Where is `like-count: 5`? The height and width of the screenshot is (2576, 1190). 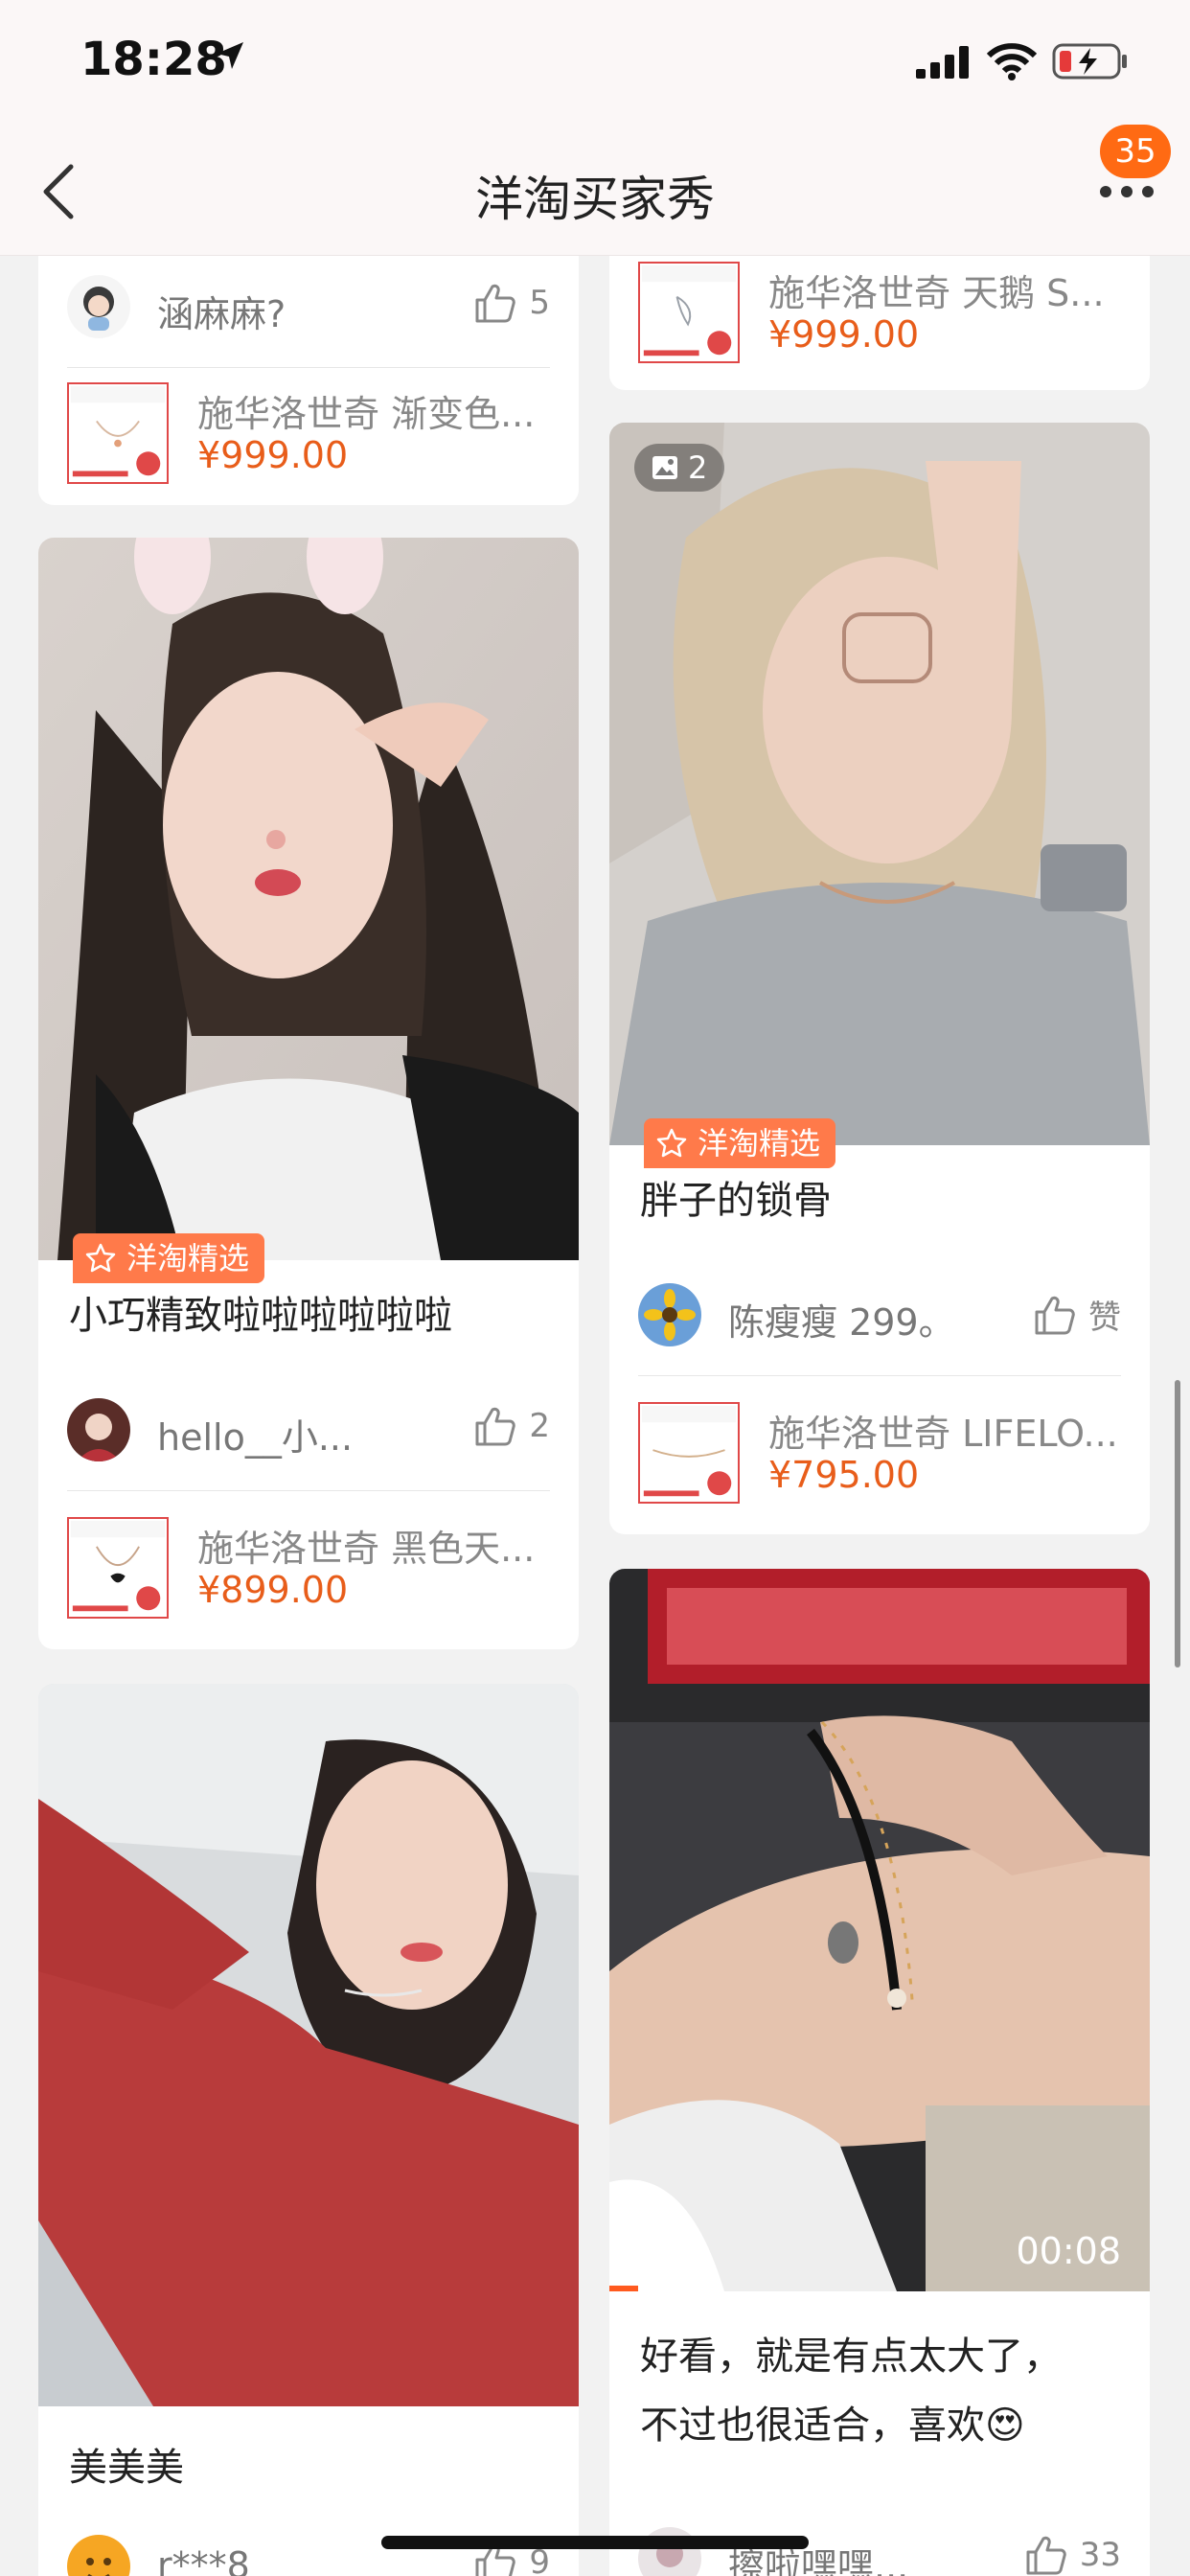
like-count: 5 is located at coordinates (540, 303).